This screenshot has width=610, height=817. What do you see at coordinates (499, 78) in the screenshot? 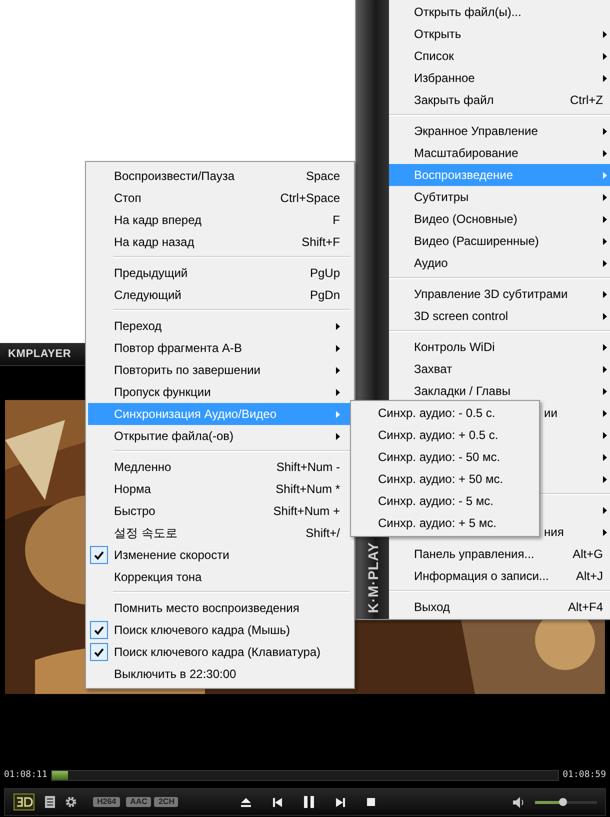
I see `menu-item: Избранное` at bounding box center [499, 78].